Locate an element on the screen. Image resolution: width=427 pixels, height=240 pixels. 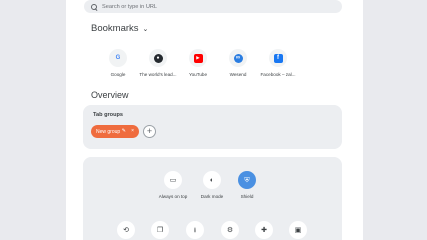
tool-icon-circle: ⛨ is located at coordinates (247, 180).